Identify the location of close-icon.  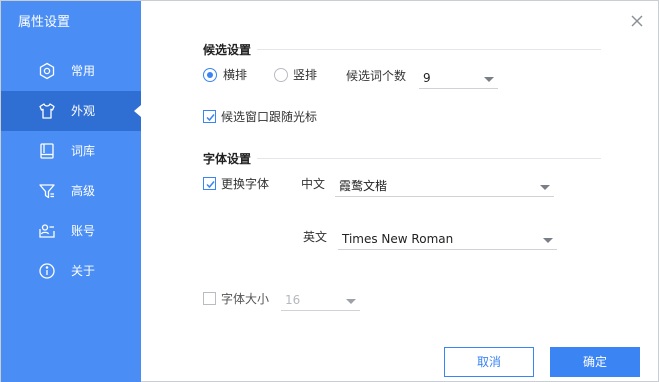
(637, 21).